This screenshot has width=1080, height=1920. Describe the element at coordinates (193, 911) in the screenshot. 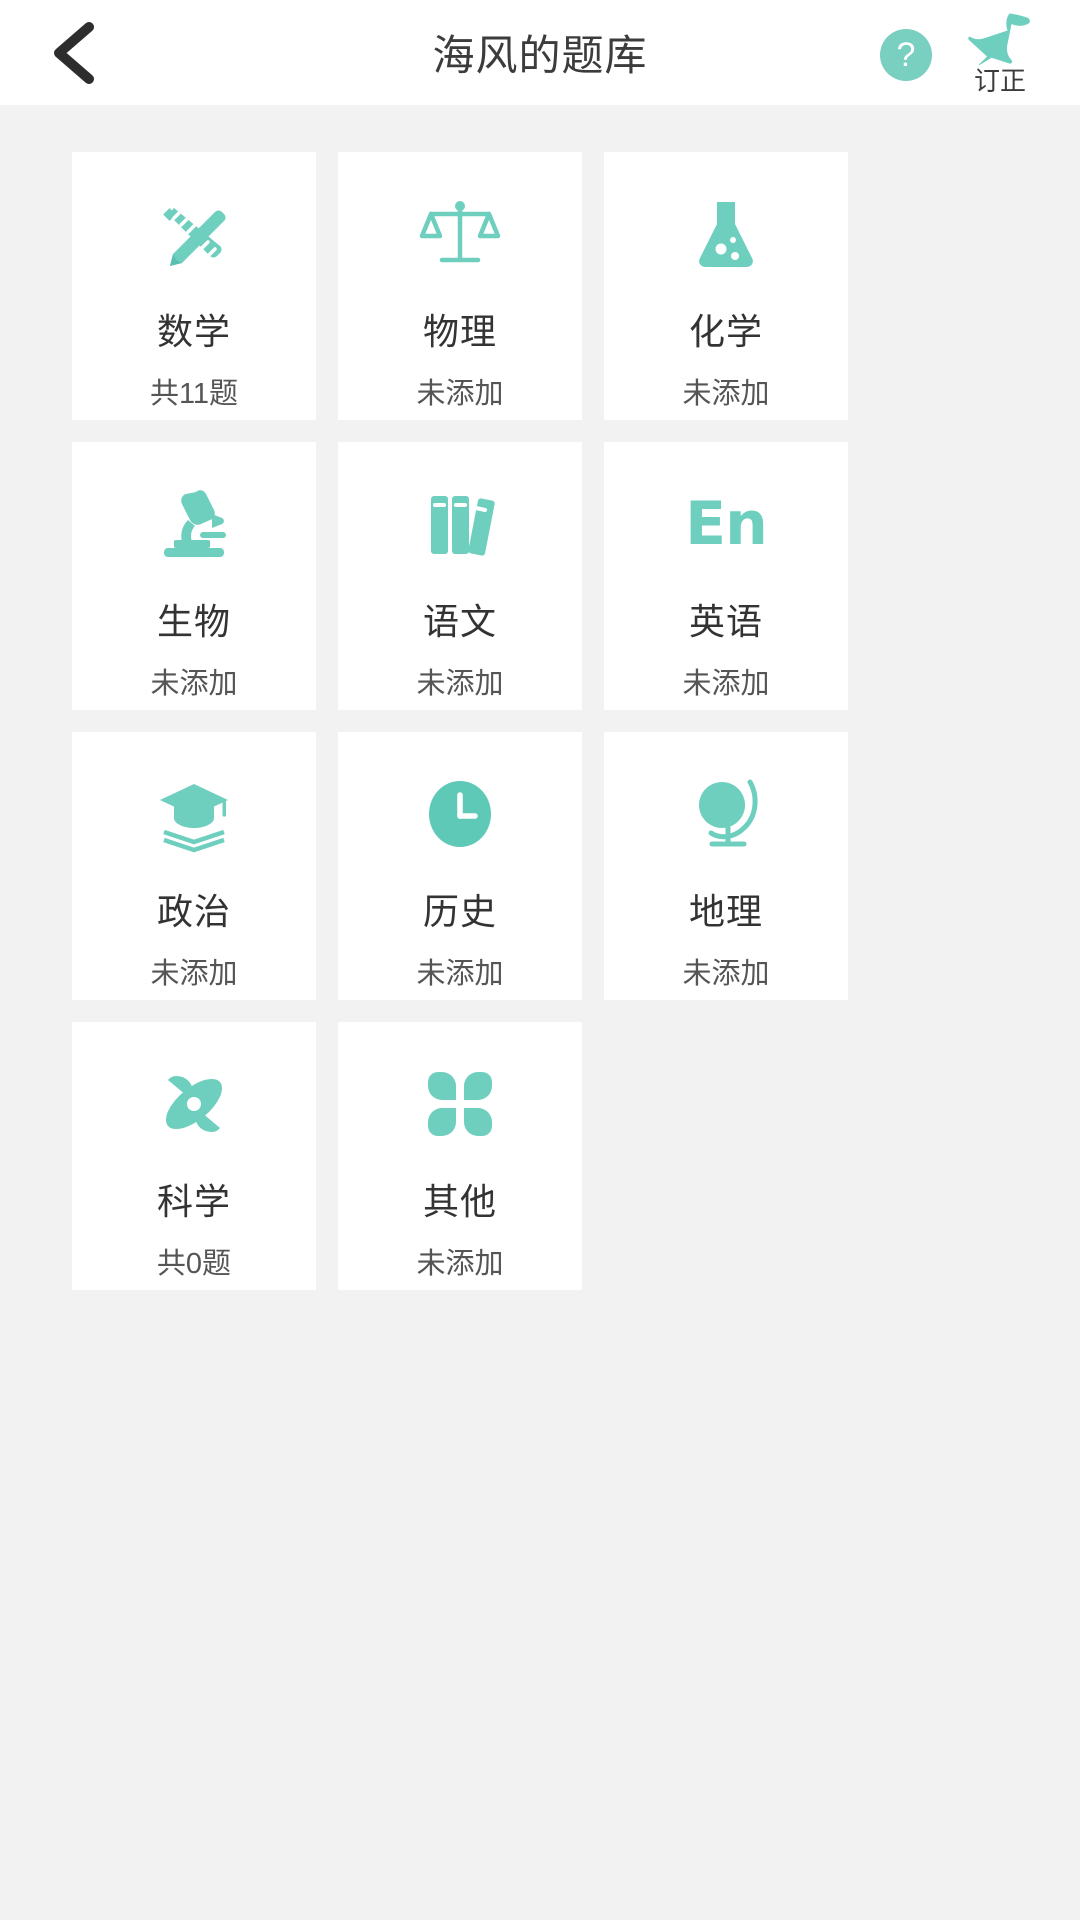

I see `subject-title: 政治` at that location.